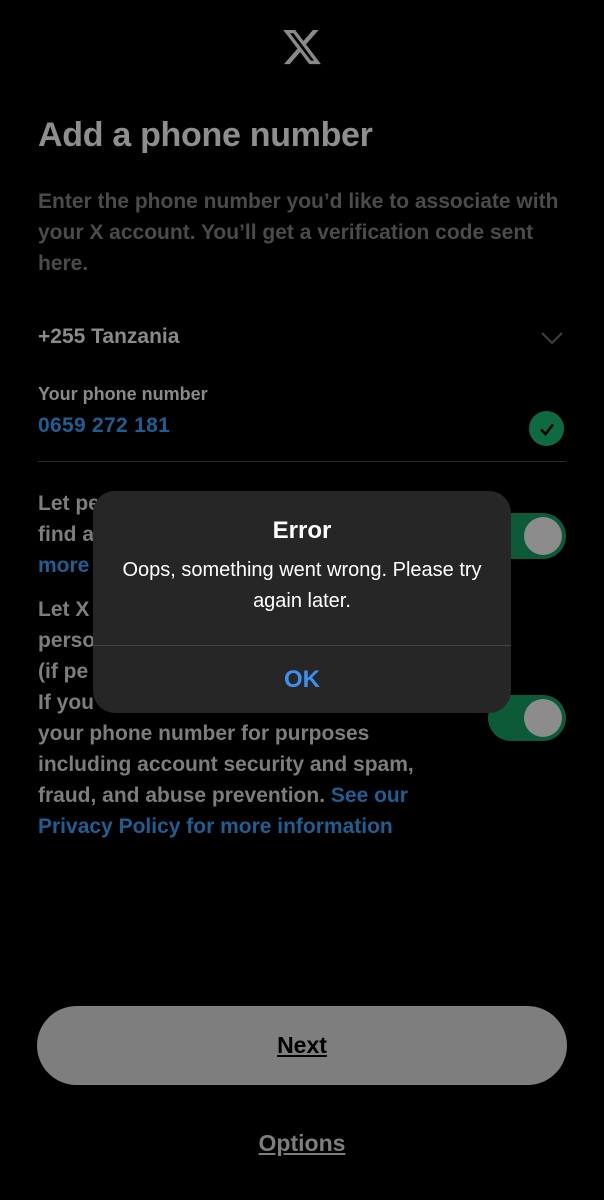  What do you see at coordinates (302, 530) in the screenshot?
I see `alert-title: Error` at bounding box center [302, 530].